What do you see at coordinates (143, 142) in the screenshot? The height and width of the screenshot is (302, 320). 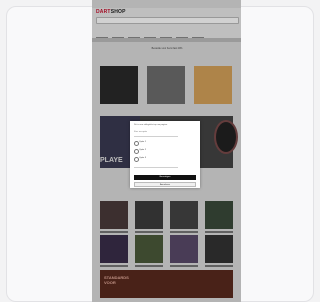 I see `radio-label: Optie 1` at bounding box center [143, 142].